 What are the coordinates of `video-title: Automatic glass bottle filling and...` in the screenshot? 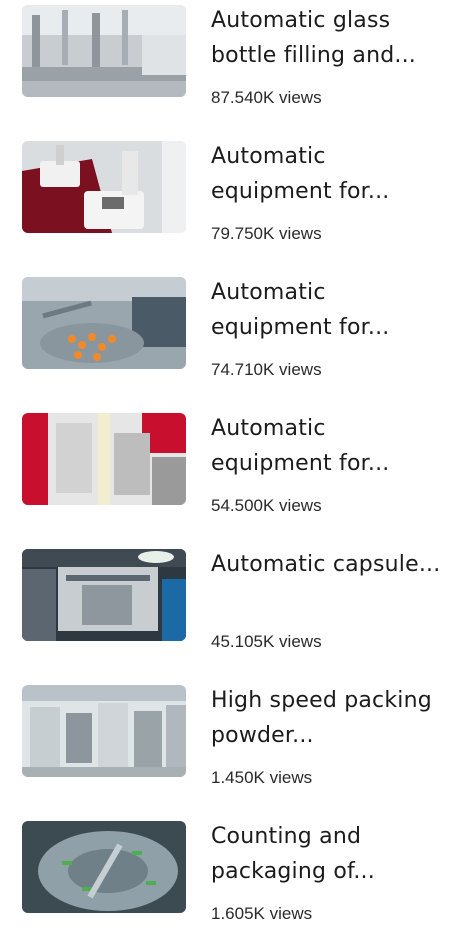 It's located at (327, 38).